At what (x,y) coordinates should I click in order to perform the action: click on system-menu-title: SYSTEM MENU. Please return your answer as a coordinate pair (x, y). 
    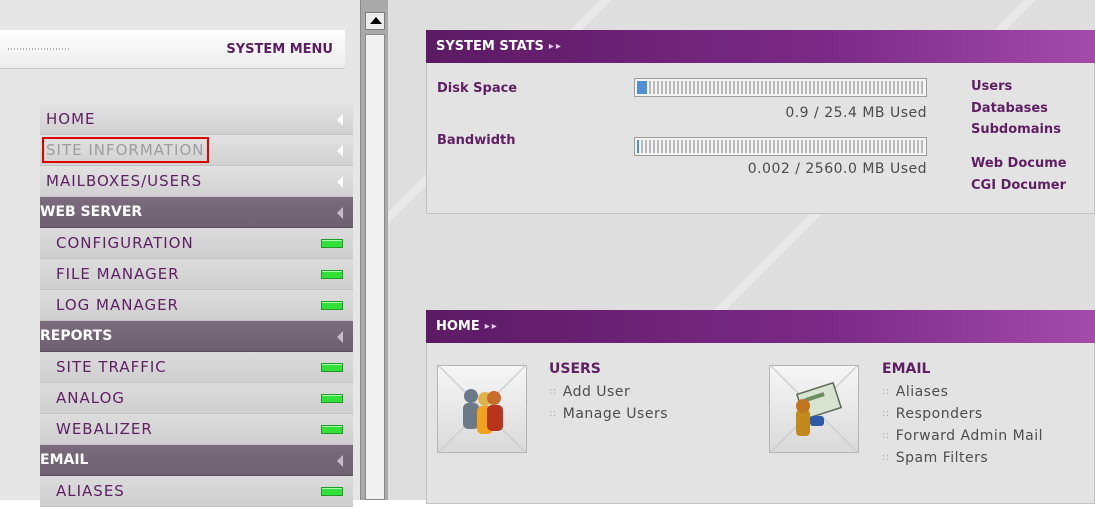
    Looking at the image, I should click on (279, 49).